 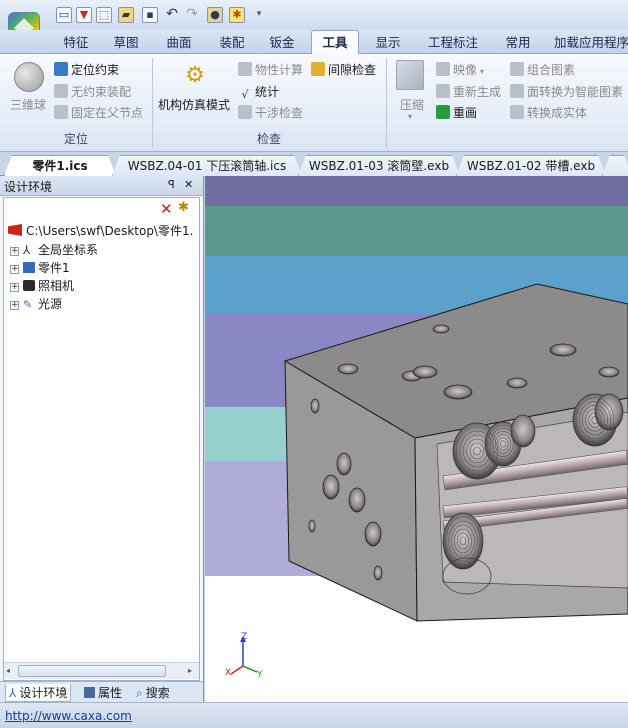 I want to click on undo-icon: ↶, so click(x=172, y=15).